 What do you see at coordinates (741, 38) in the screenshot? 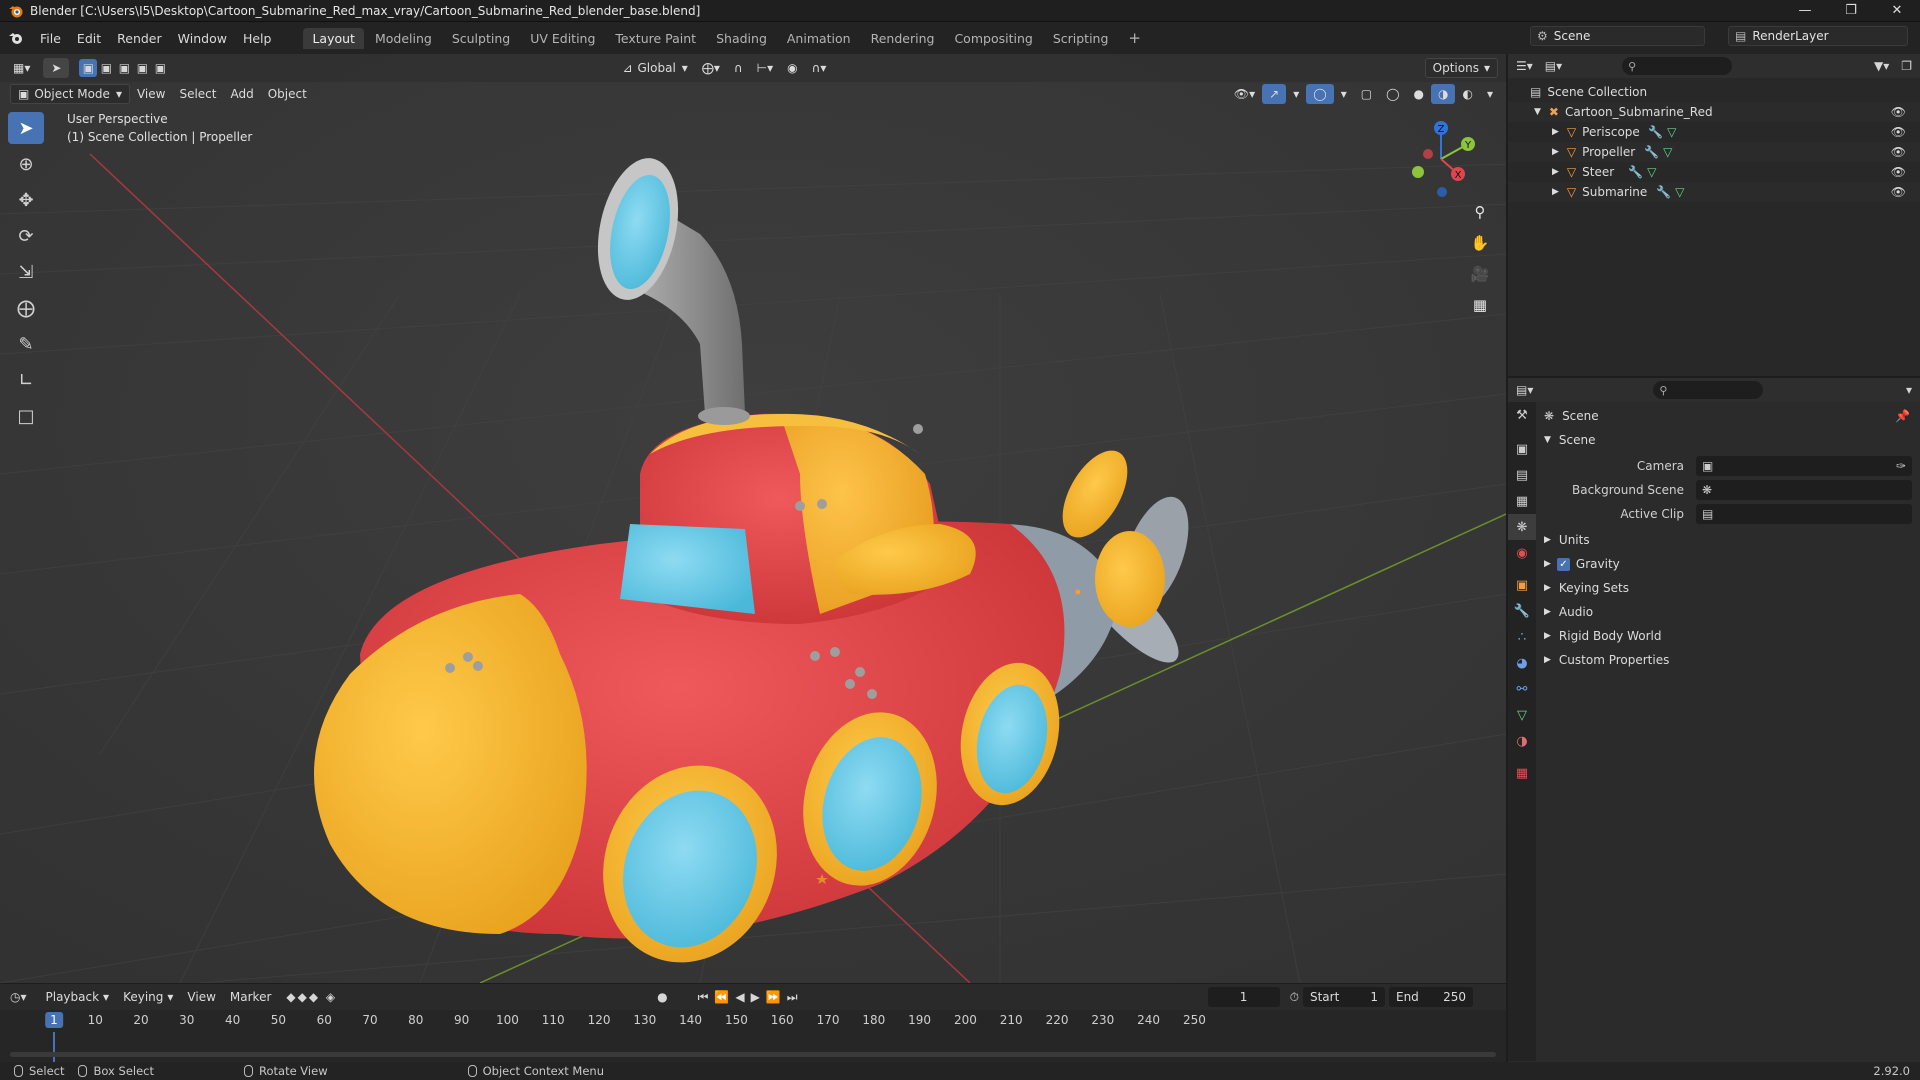
I see `tab-shading: Shading` at bounding box center [741, 38].